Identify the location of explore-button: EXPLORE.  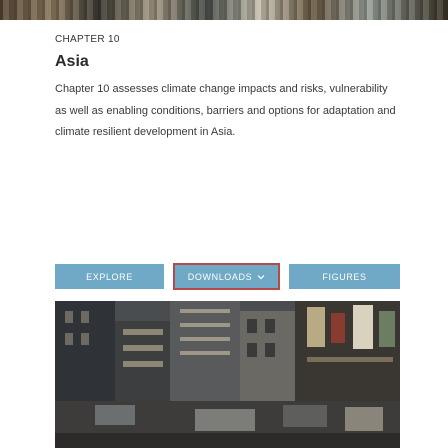
(109, 276).